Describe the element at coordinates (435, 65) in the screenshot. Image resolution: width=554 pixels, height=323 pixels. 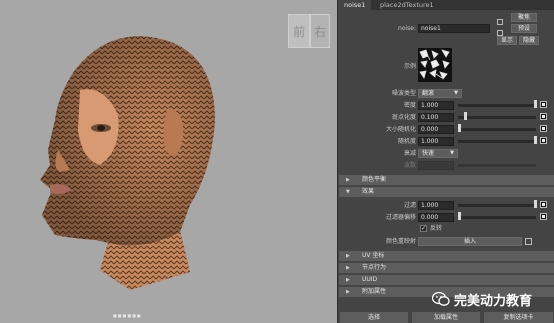
I see `noise-sample-swatch` at that location.